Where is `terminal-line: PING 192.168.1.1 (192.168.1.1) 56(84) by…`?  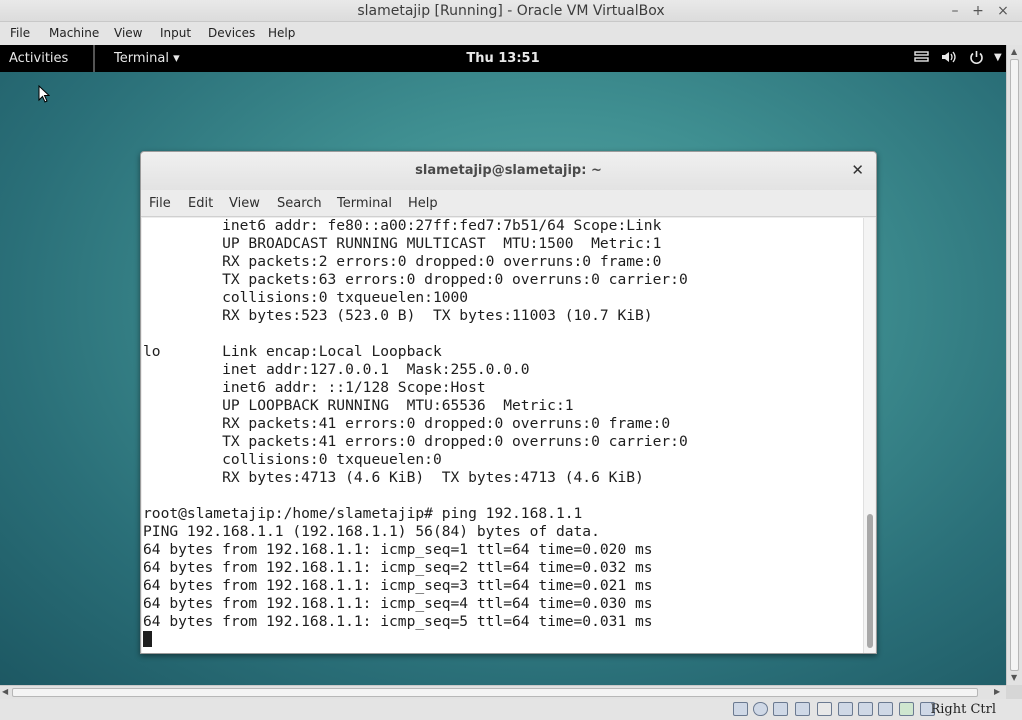
terminal-line: PING 192.168.1.1 (192.168.1.1) 56(84) by… is located at coordinates (371, 531).